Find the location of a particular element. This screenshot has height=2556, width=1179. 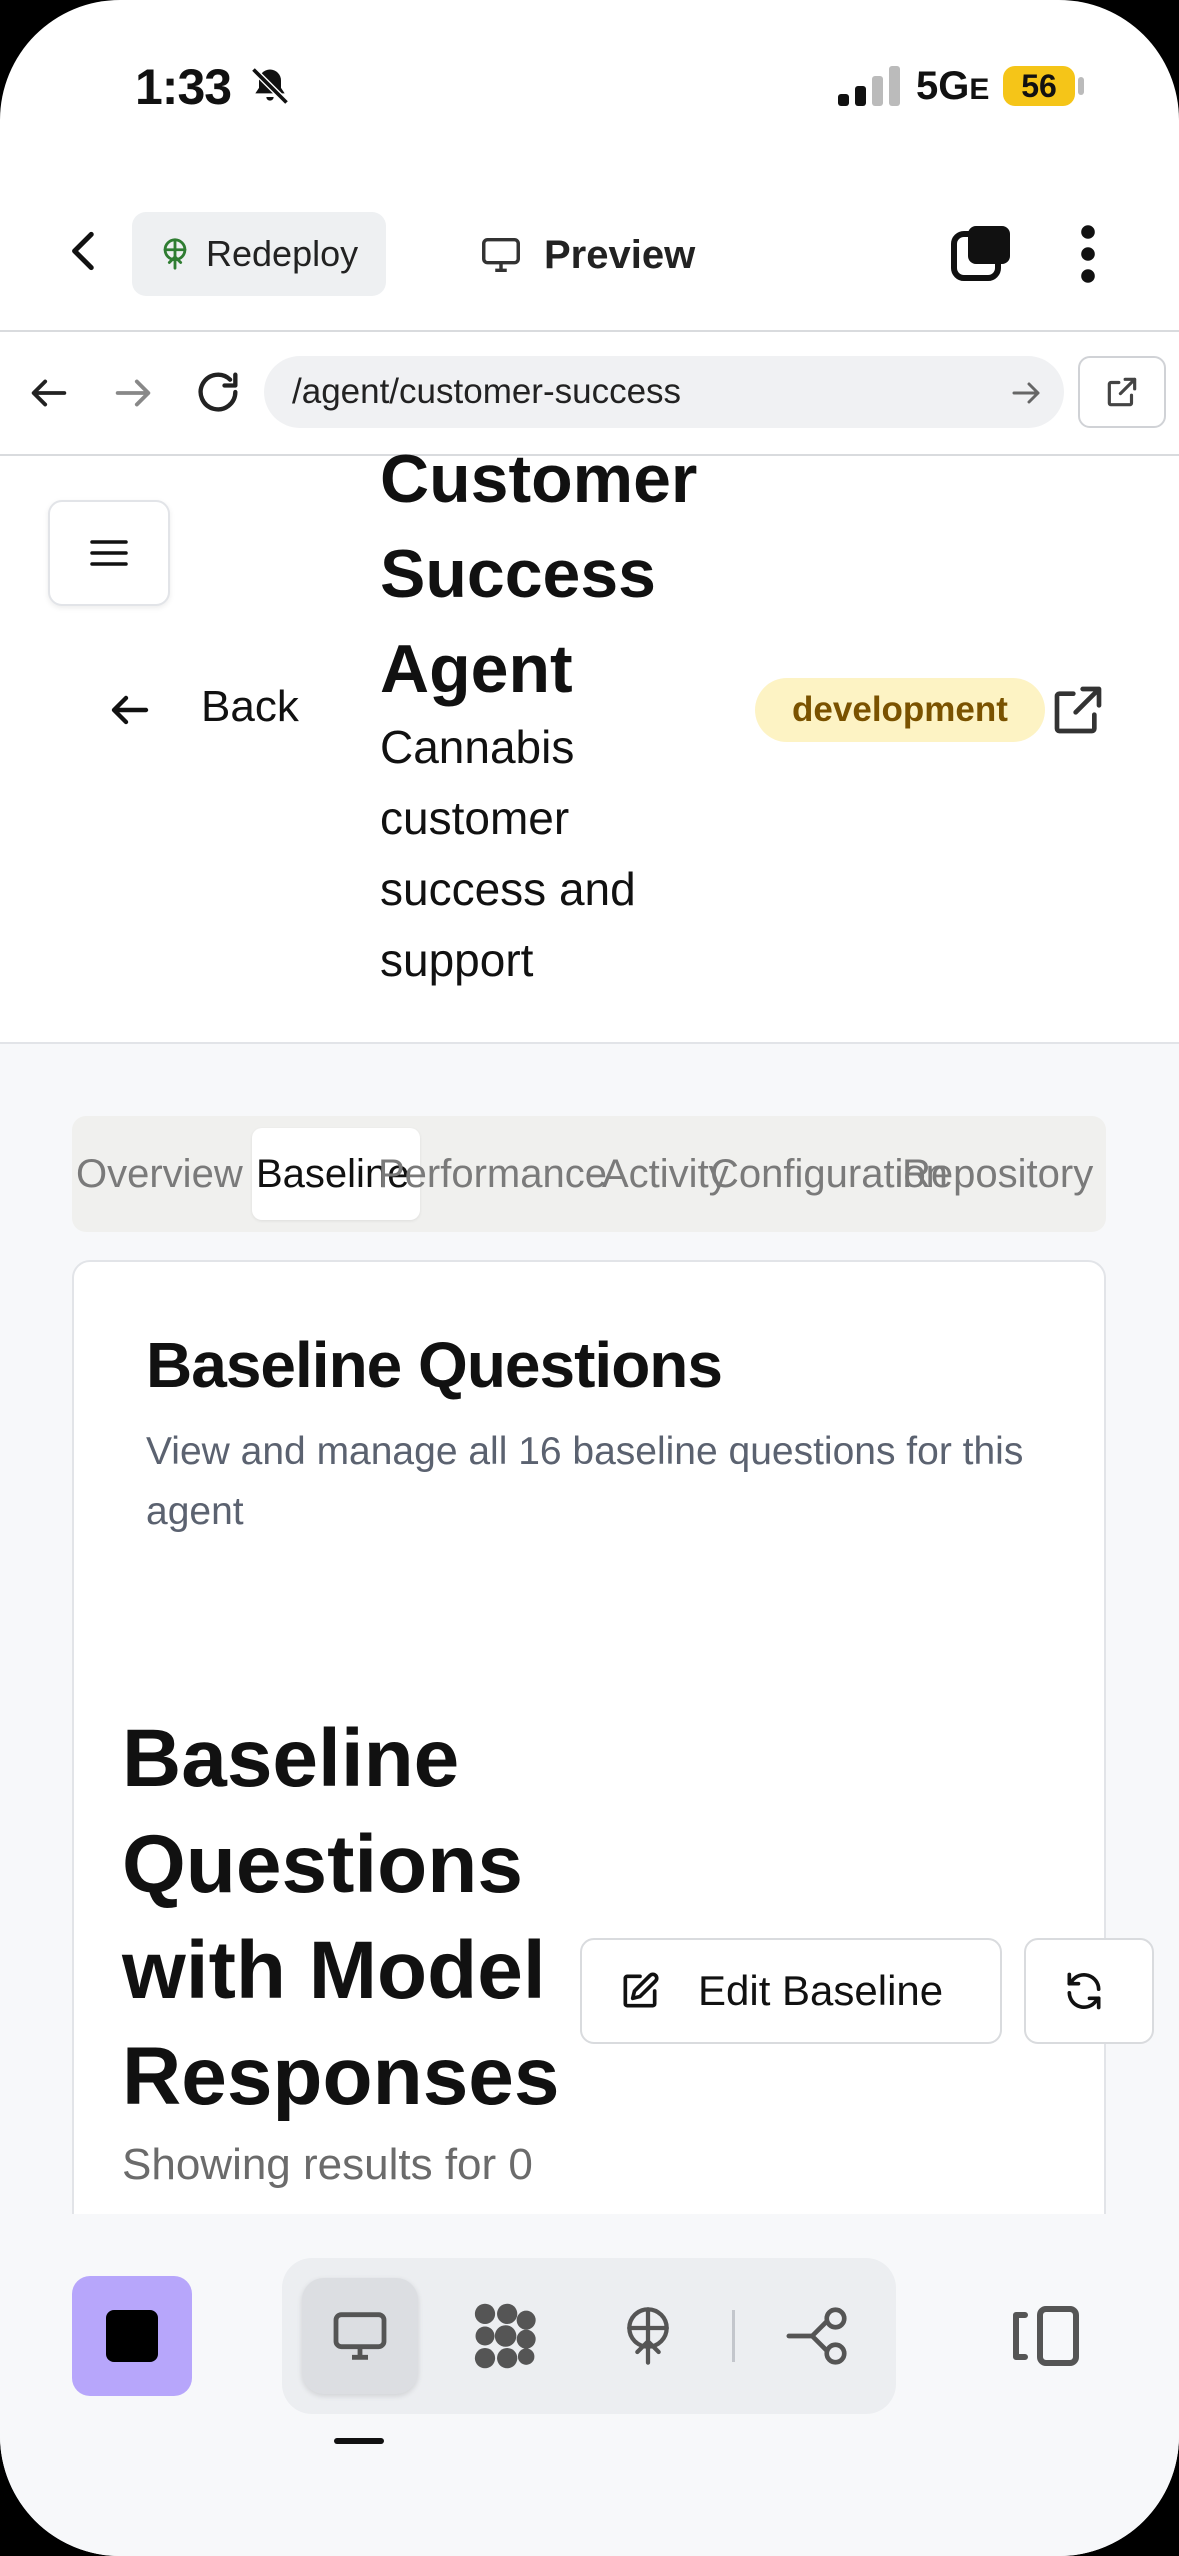

refresh-button is located at coordinates (1089, 1991).